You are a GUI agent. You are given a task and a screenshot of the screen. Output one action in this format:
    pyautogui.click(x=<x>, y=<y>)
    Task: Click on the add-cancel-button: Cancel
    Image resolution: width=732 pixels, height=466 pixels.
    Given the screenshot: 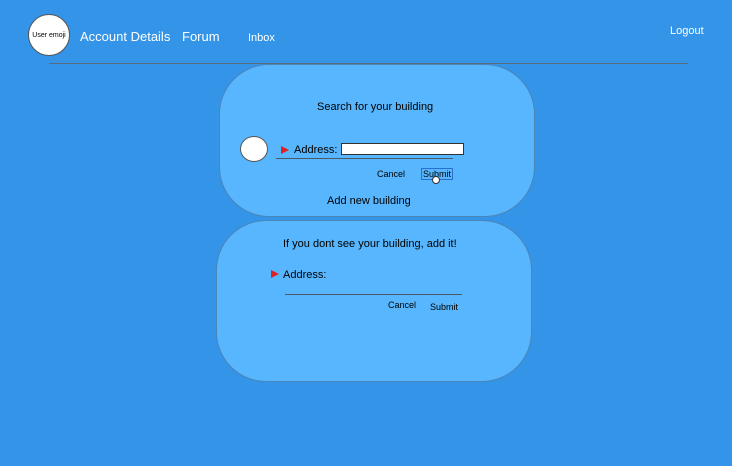 What is the action you would take?
    pyautogui.click(x=402, y=305)
    